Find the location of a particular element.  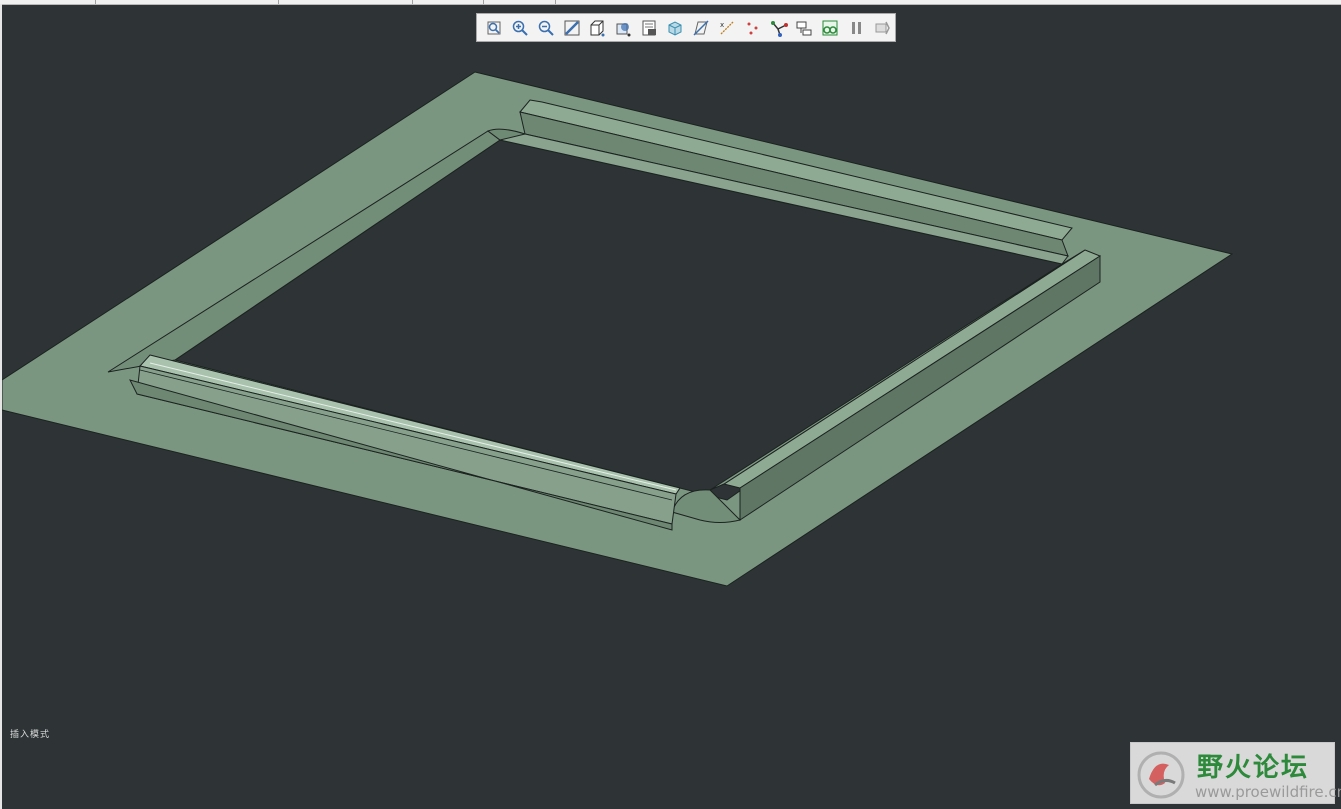

datum-point-display-icon is located at coordinates (752, 28).